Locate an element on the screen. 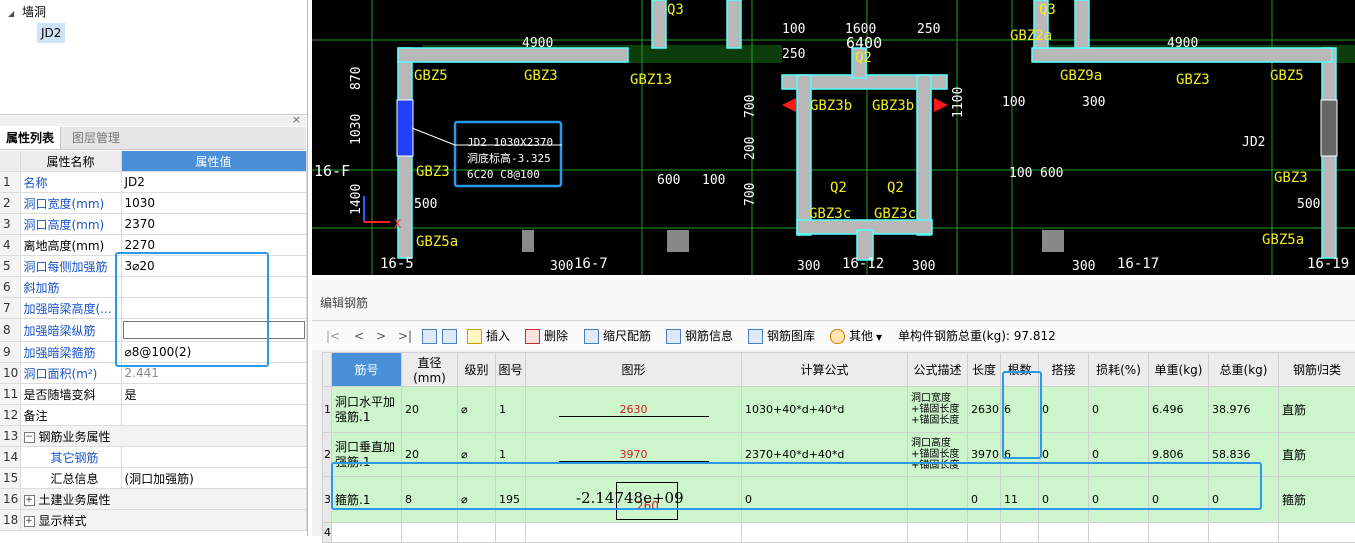  col-header: 钢筋归类 is located at coordinates (1317, 370).